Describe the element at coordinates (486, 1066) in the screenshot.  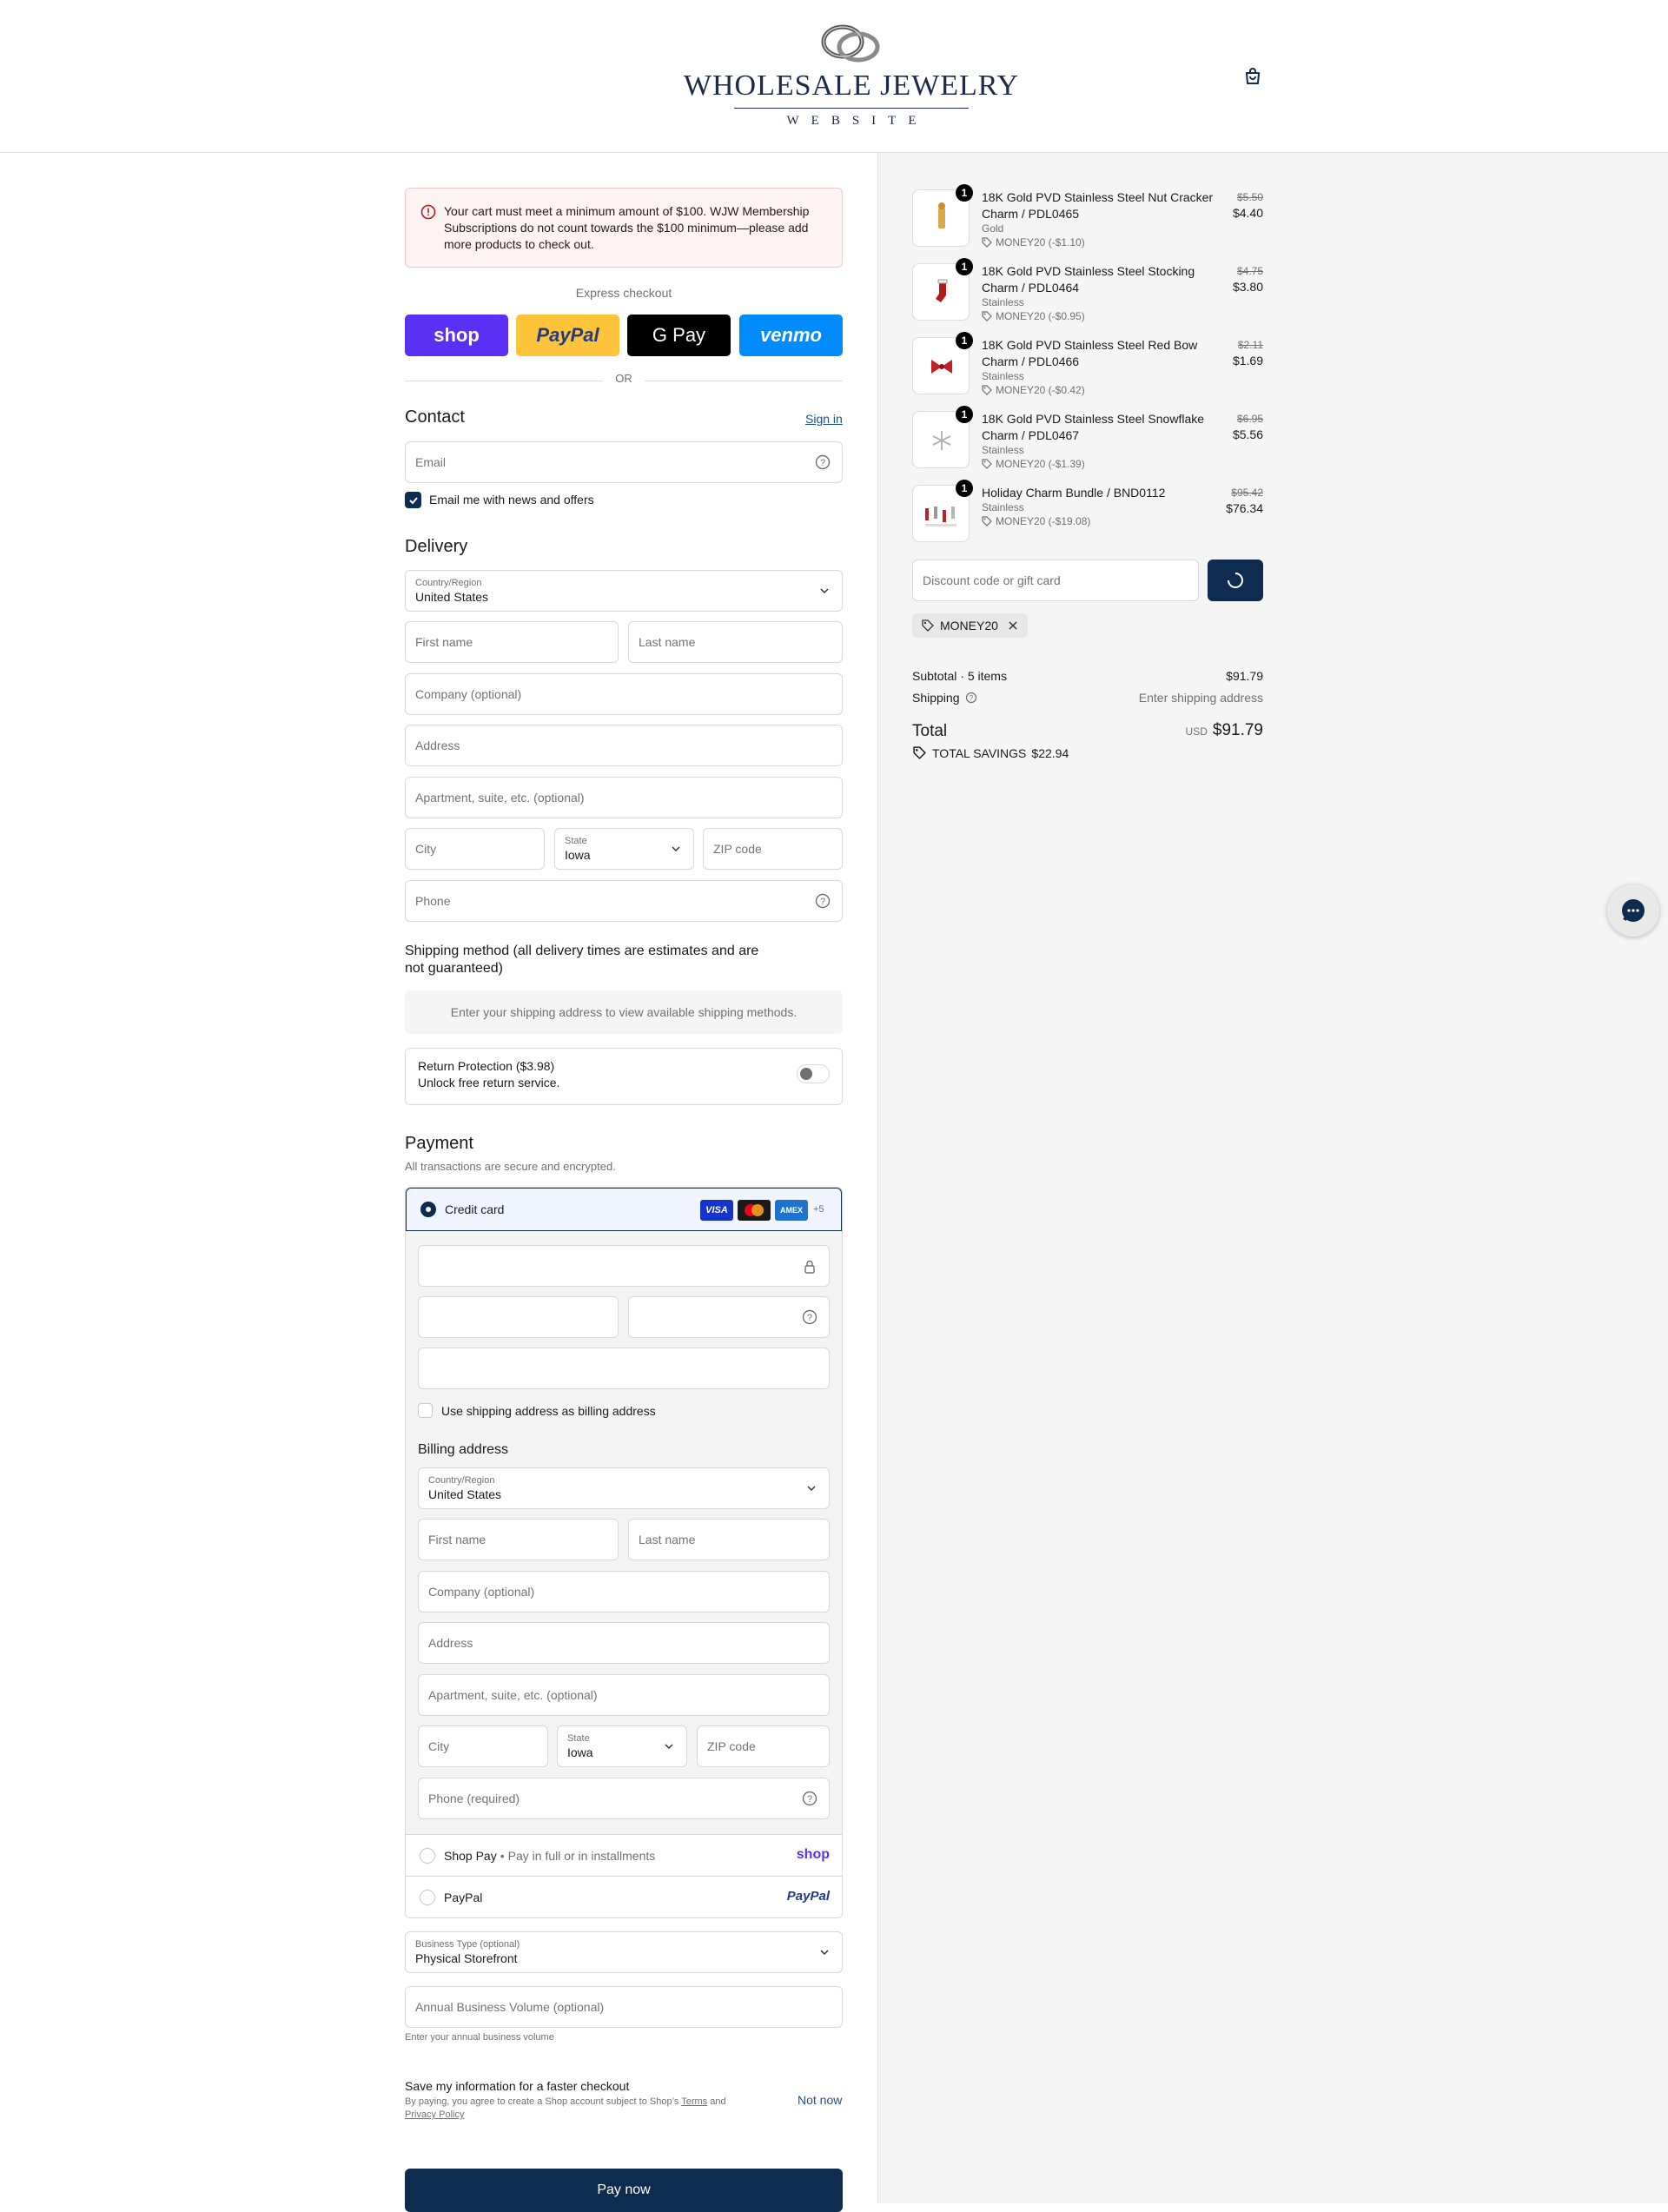
I see `return-protection-title: Return Protection ($3.98)` at that location.